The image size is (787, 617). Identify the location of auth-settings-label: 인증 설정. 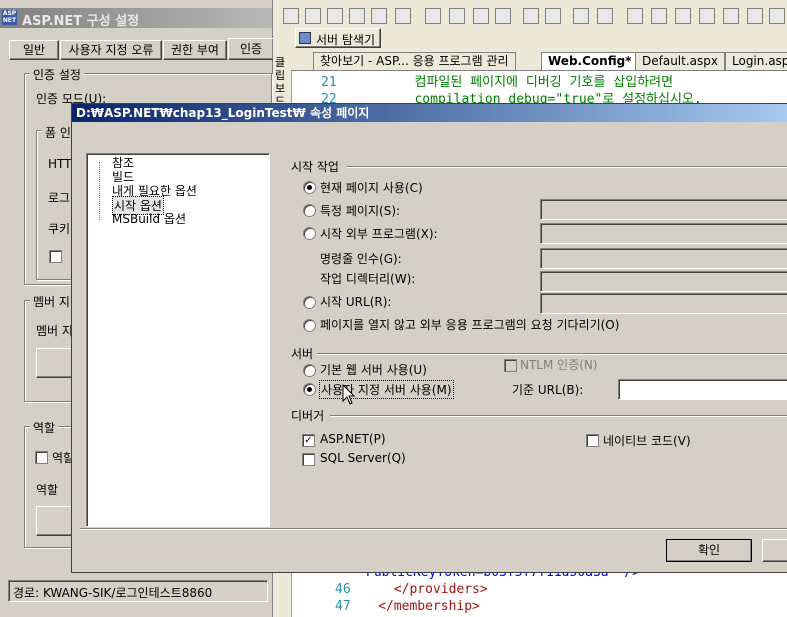
(57, 74).